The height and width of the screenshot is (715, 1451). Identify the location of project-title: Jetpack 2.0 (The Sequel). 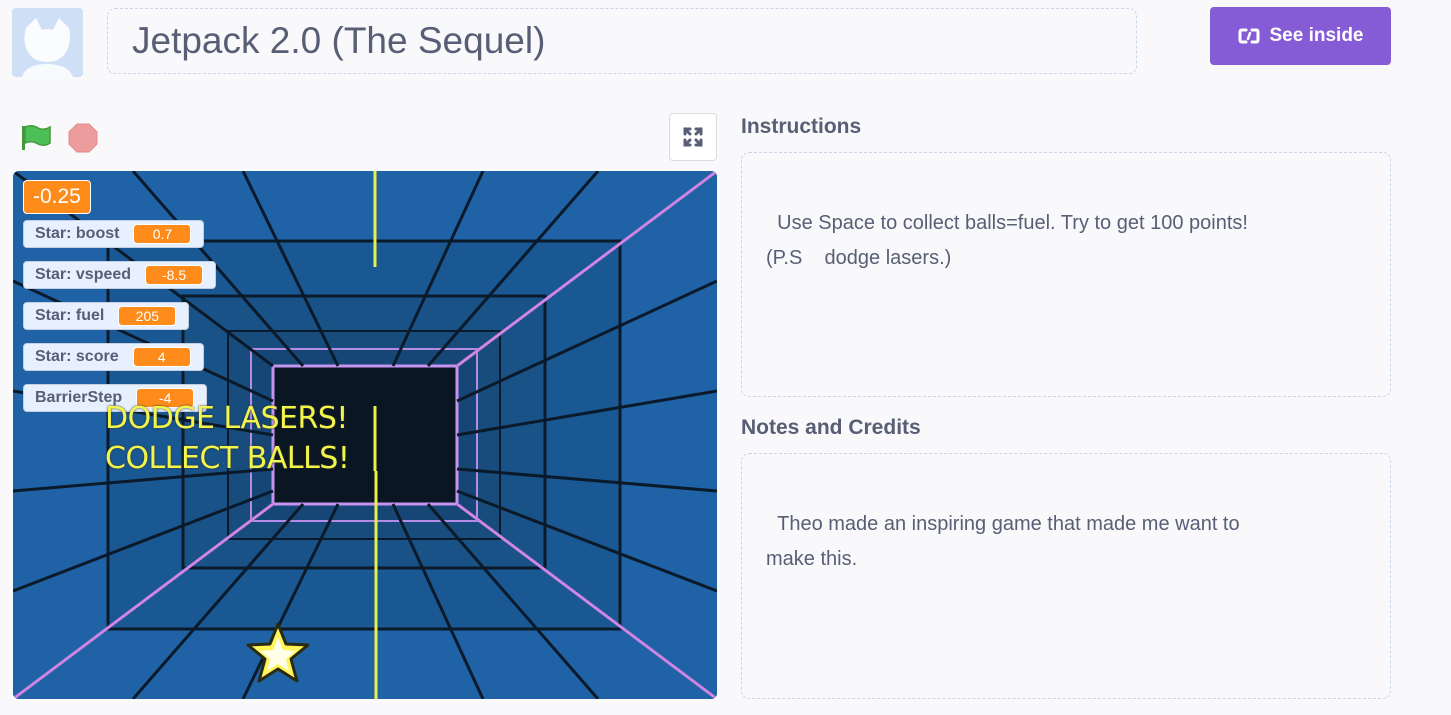
(339, 40).